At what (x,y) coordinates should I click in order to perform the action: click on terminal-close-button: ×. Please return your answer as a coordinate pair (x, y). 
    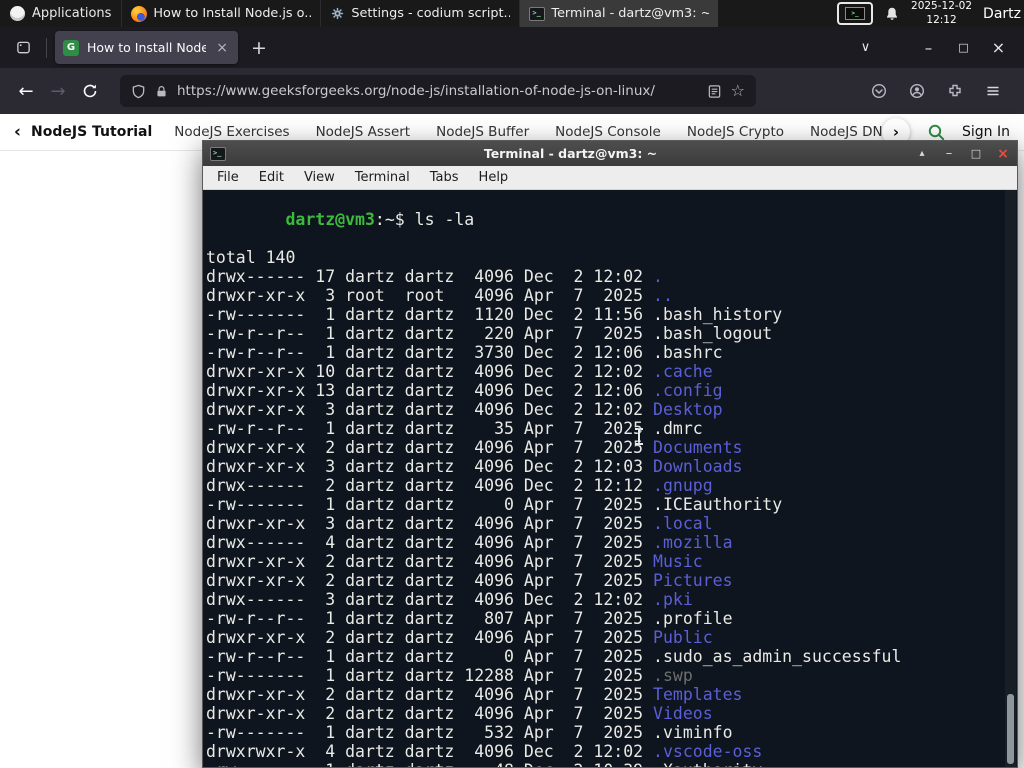
    Looking at the image, I should click on (1003, 154).